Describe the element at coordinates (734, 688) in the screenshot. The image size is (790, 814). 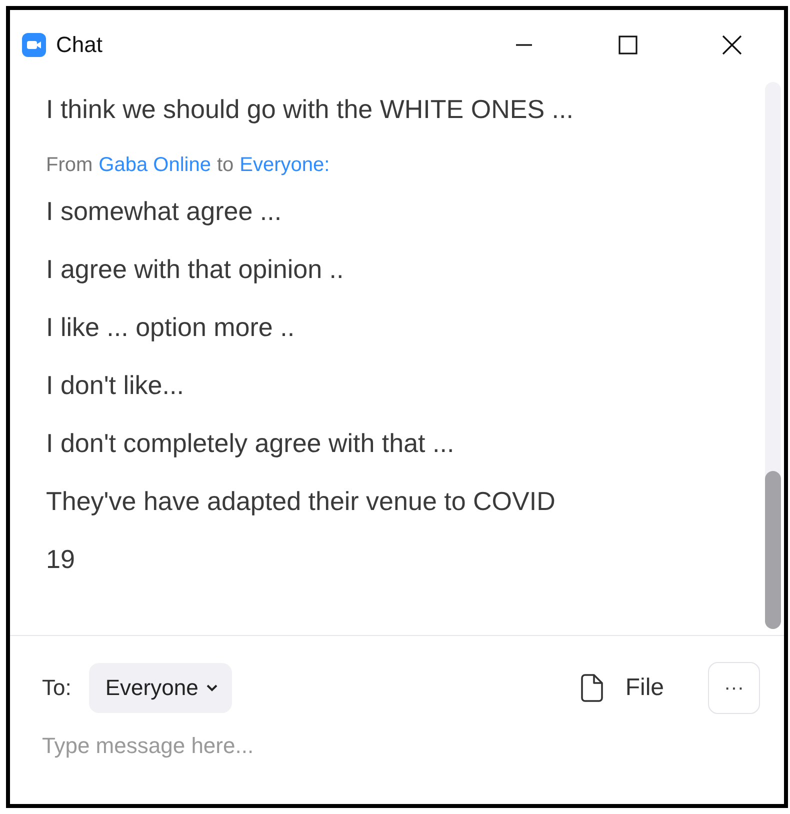
I see `more-button: ···` at that location.